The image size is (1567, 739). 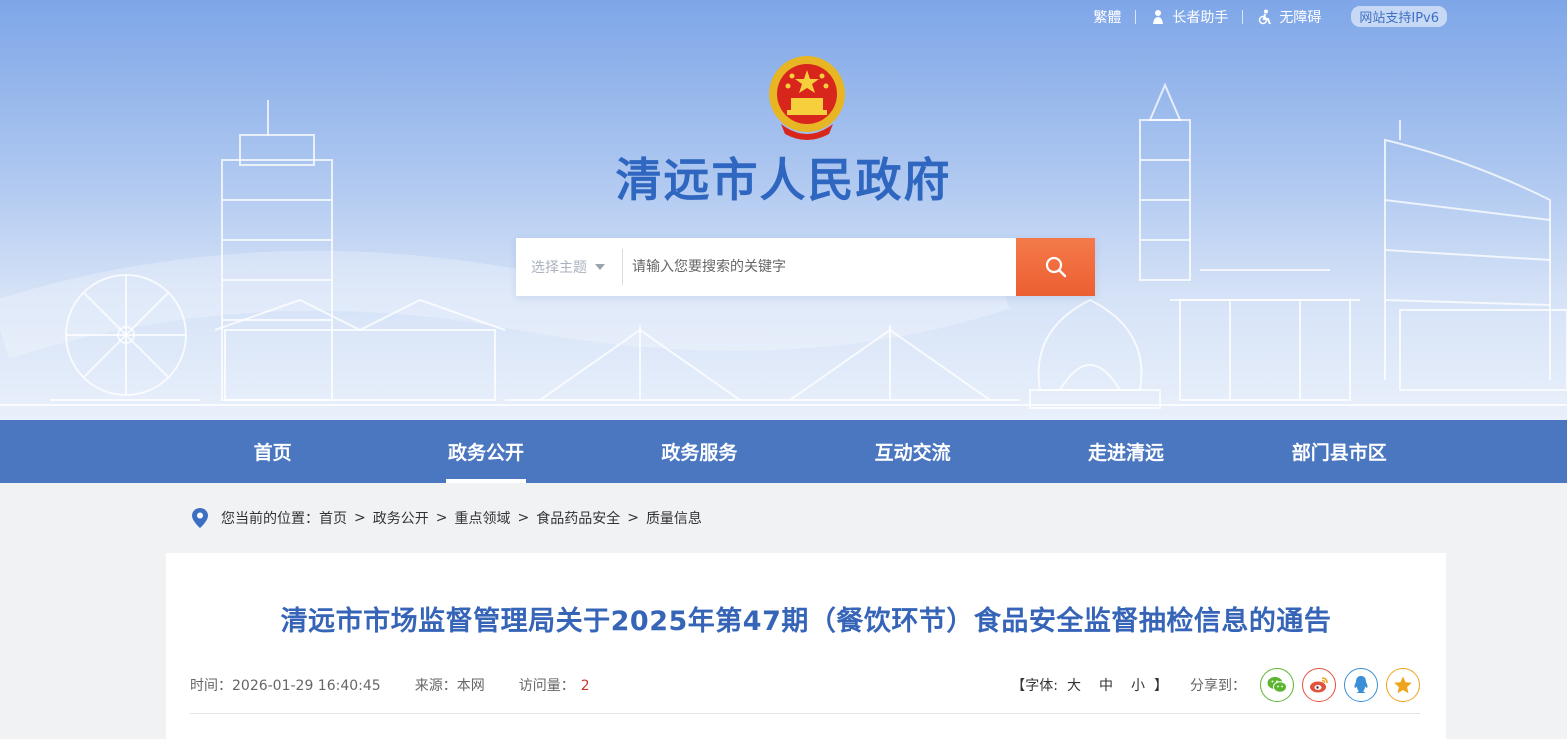 What do you see at coordinates (1158, 16) in the screenshot?
I see `elder-icon` at bounding box center [1158, 16].